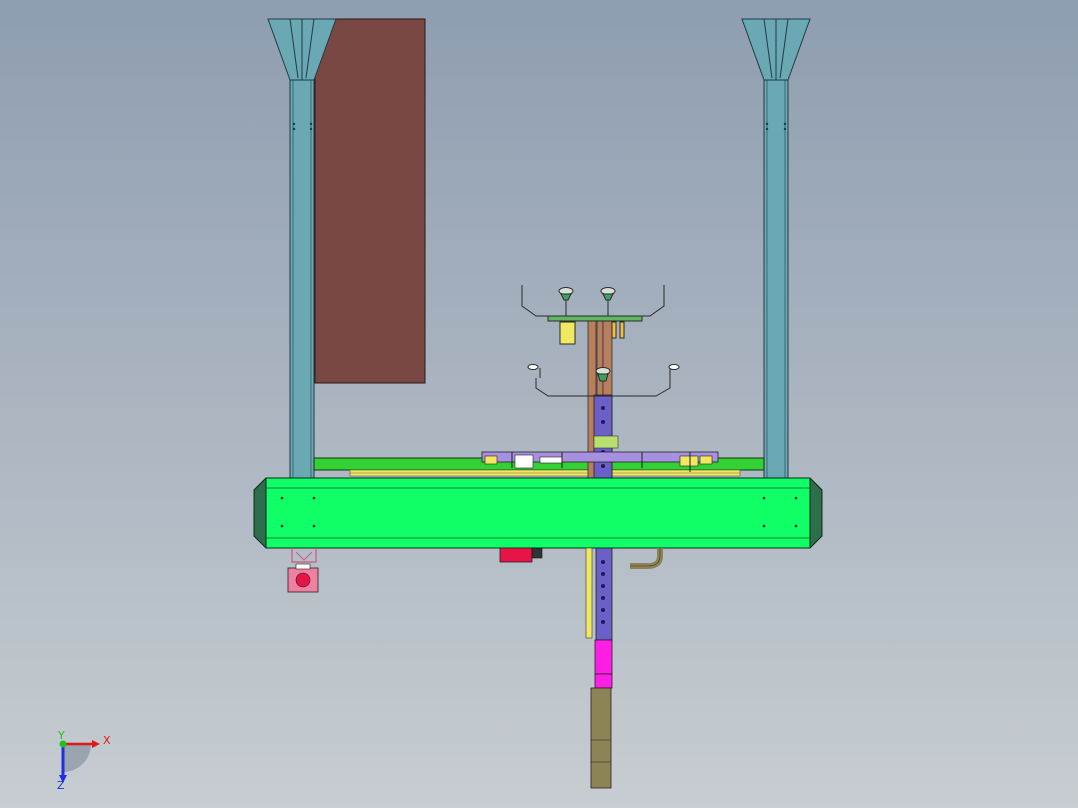  I want to click on brown-panel, so click(370, 201).